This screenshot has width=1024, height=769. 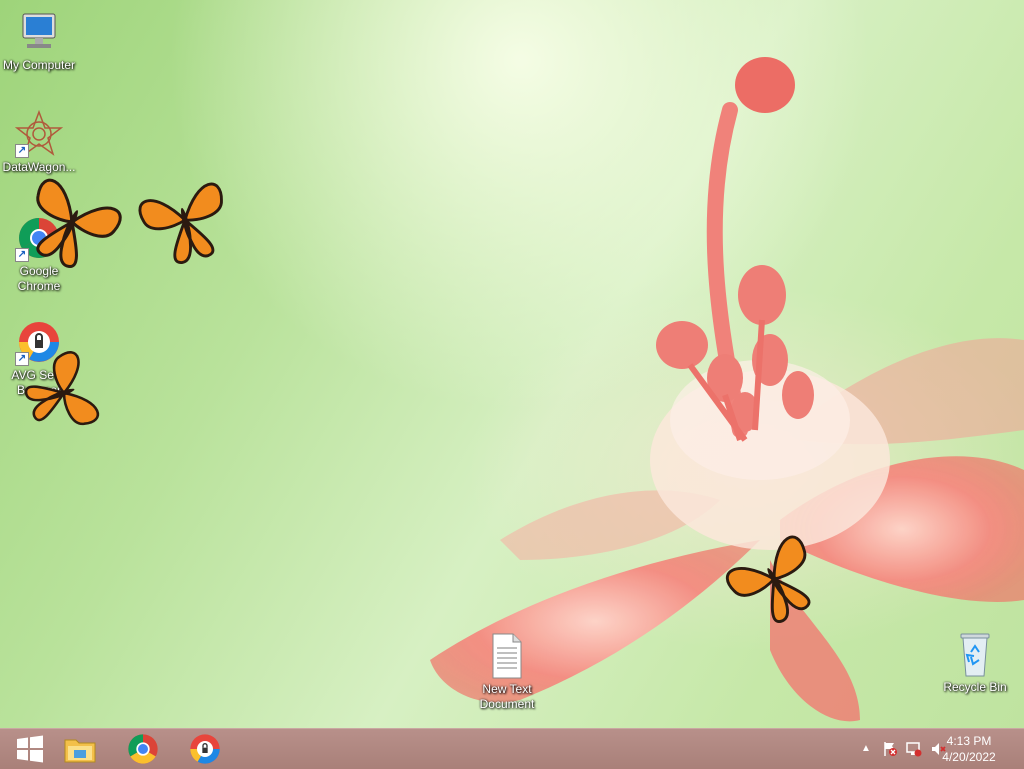 I want to click on system-tray: ▲ 4:13 PM 4/20/2022, so click(x=934, y=749).